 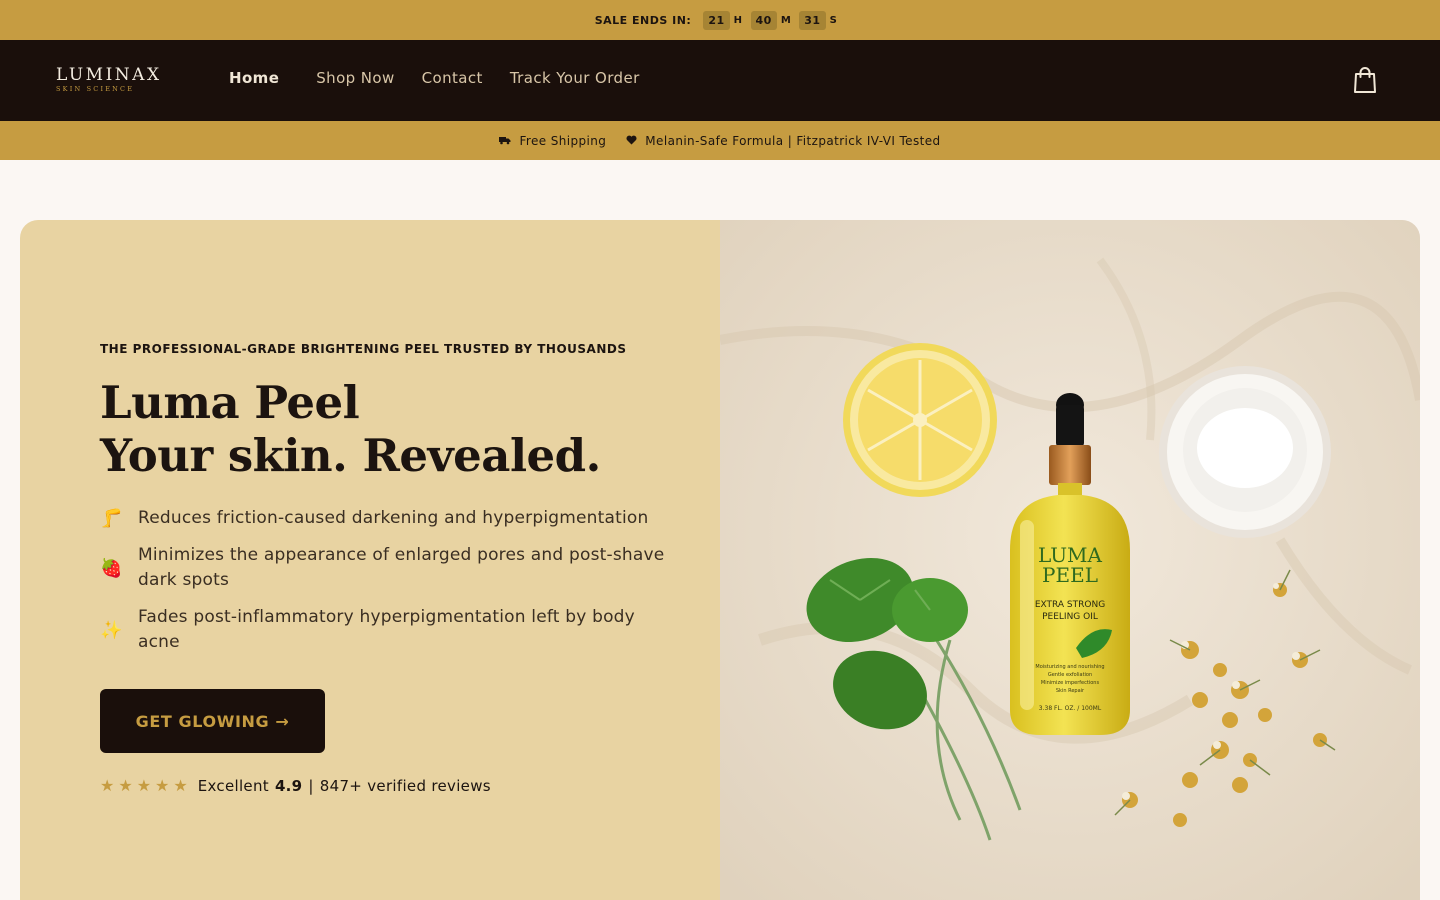 I want to click on free-shipping-text: Free Shipping, so click(x=563, y=140).